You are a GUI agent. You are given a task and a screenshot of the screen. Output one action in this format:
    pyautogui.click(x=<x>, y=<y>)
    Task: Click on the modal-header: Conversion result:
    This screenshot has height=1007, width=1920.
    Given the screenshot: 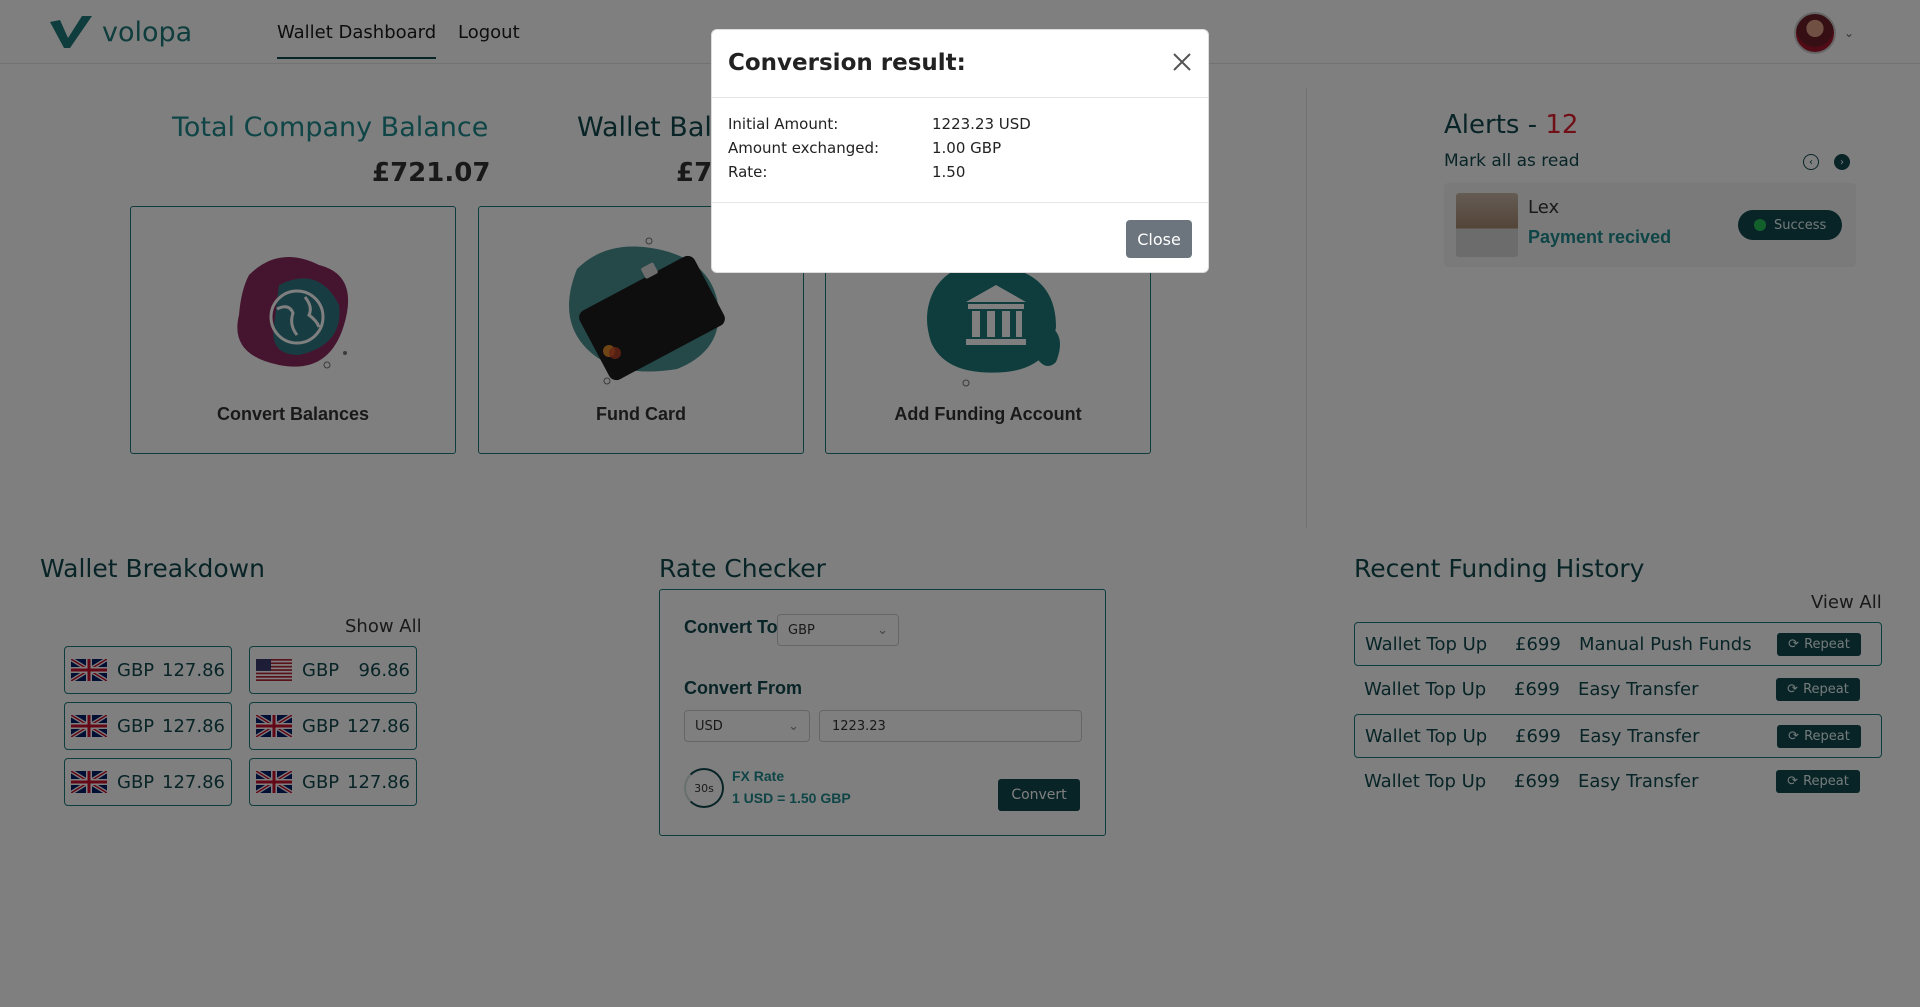 What is the action you would take?
    pyautogui.click(x=960, y=64)
    